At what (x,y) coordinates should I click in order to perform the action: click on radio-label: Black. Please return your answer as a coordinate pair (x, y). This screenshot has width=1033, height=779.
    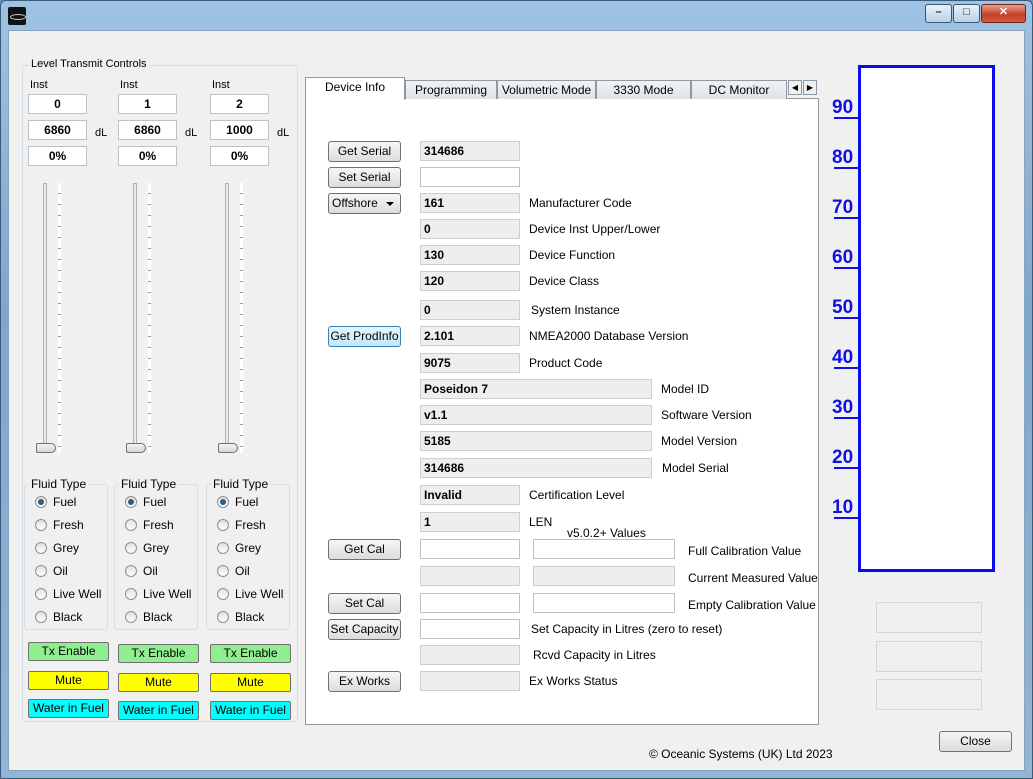
    Looking at the image, I should click on (250, 617).